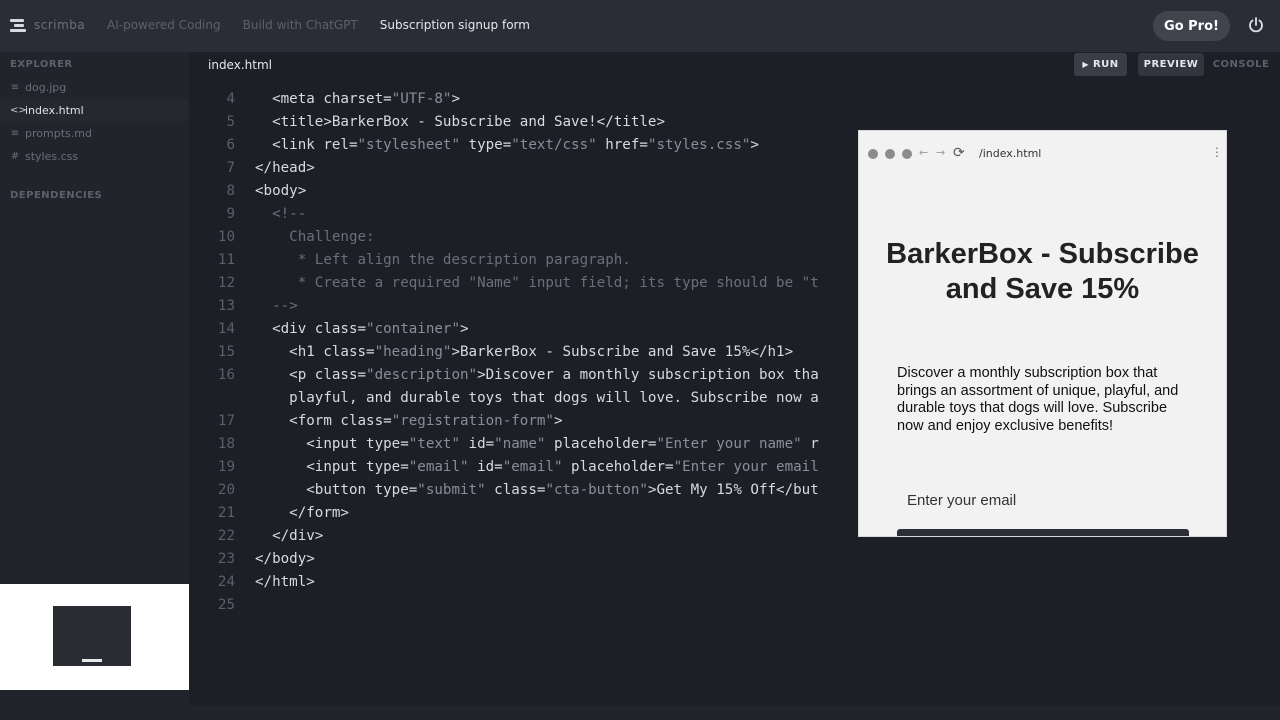 The width and height of the screenshot is (1280, 720). Describe the element at coordinates (1217, 152) in the screenshot. I see `more-options-icon: ⋮` at that location.